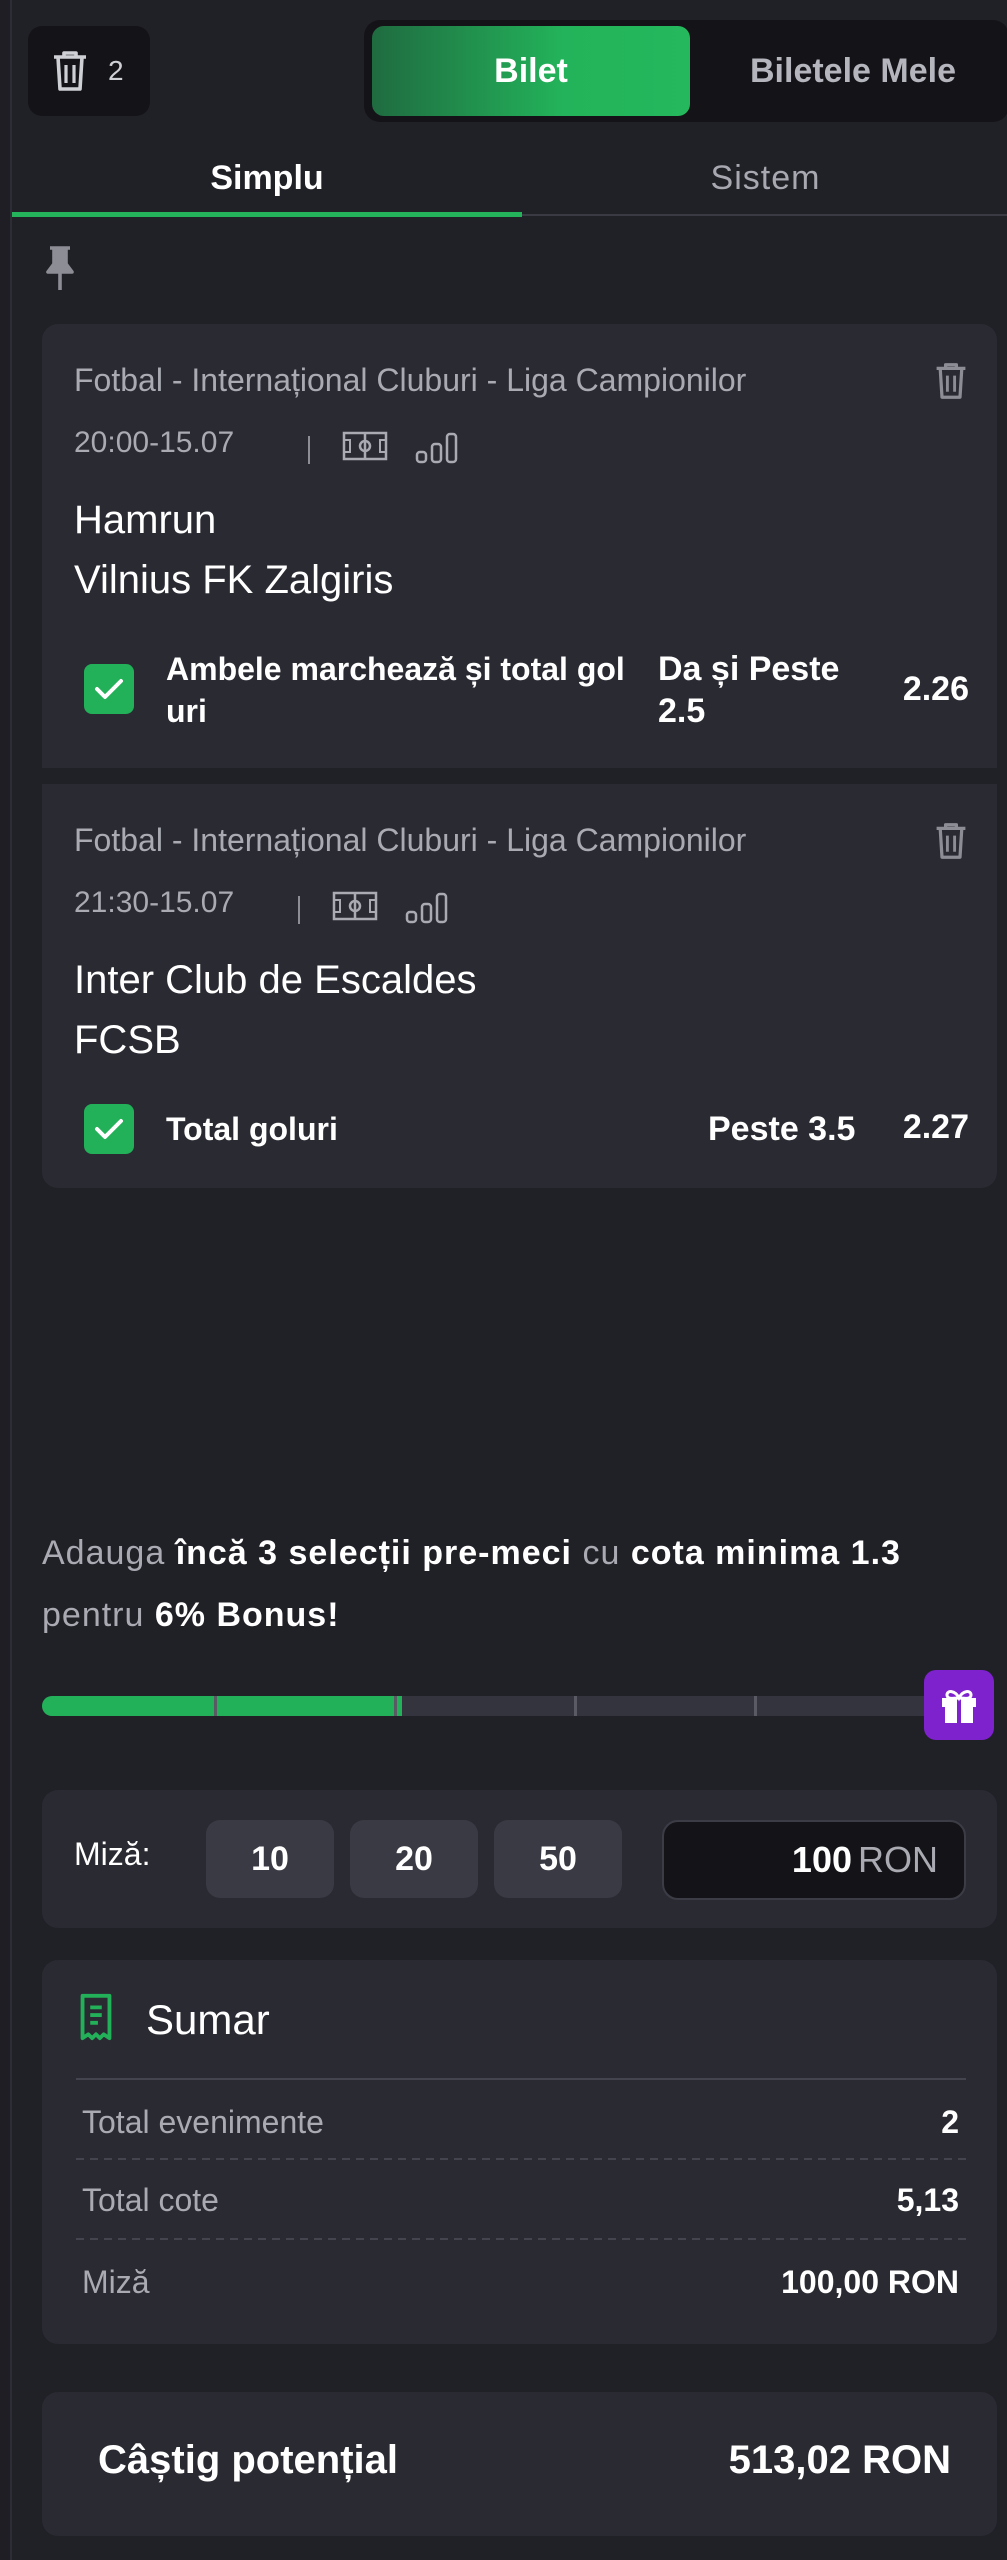  I want to click on home-team: Inter Club de Escaldes, so click(275, 980).